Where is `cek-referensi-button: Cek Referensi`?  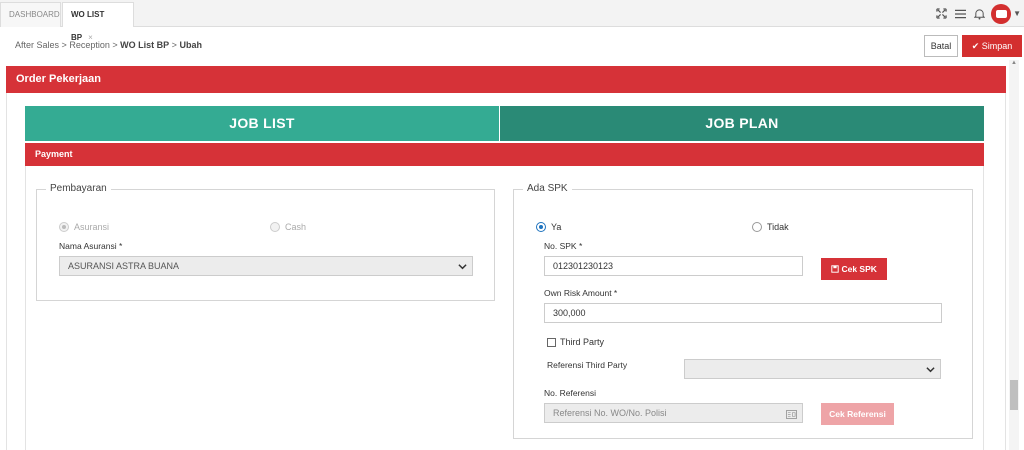 cek-referensi-button: Cek Referensi is located at coordinates (857, 414).